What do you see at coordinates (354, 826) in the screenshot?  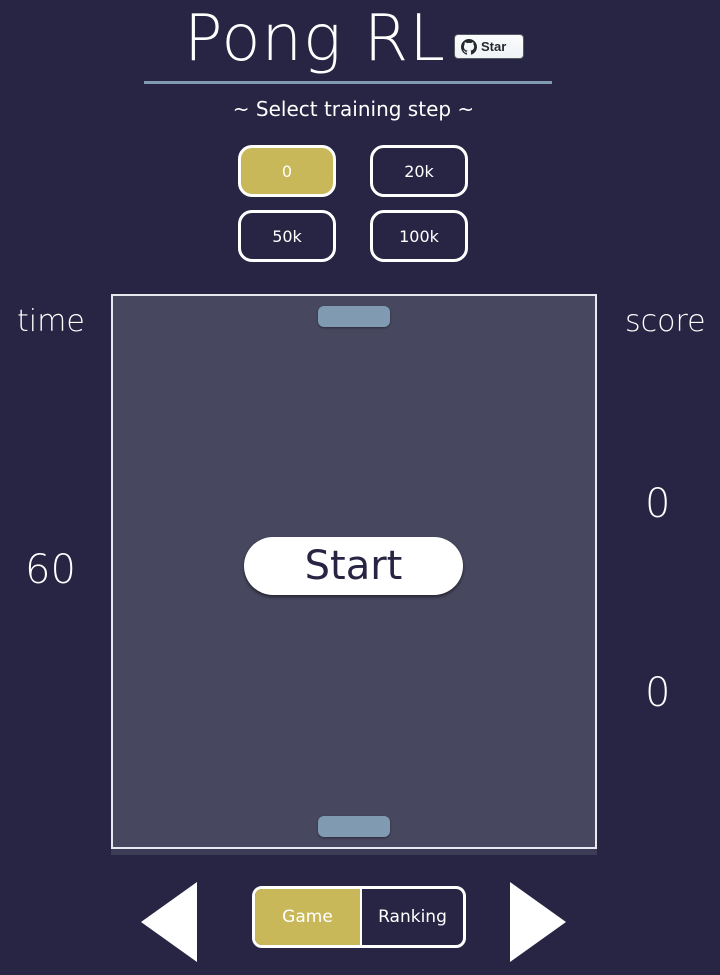 I see `player-paddle` at bounding box center [354, 826].